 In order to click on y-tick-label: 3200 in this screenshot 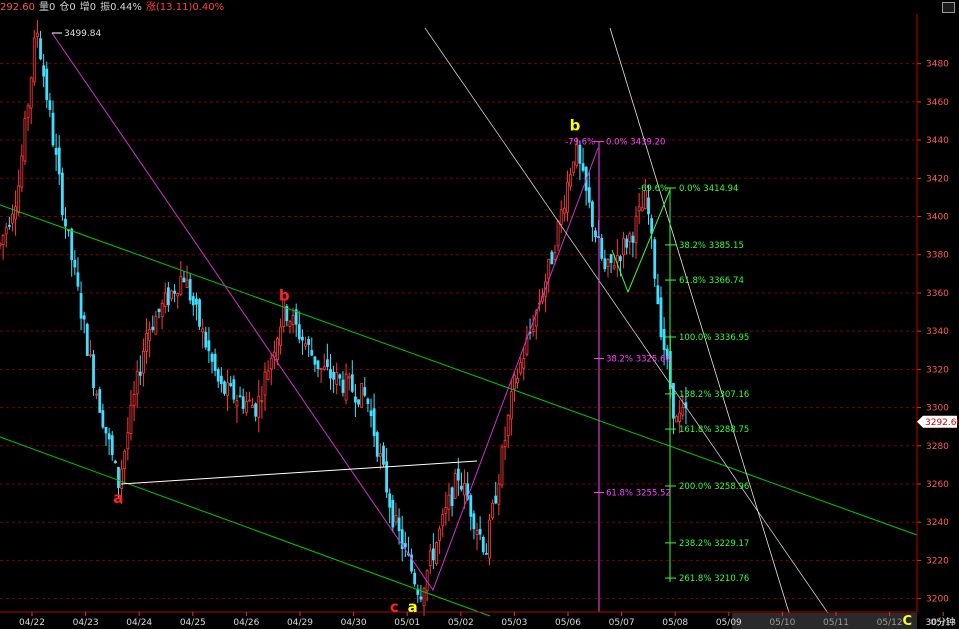, I will do `click(937, 600)`.